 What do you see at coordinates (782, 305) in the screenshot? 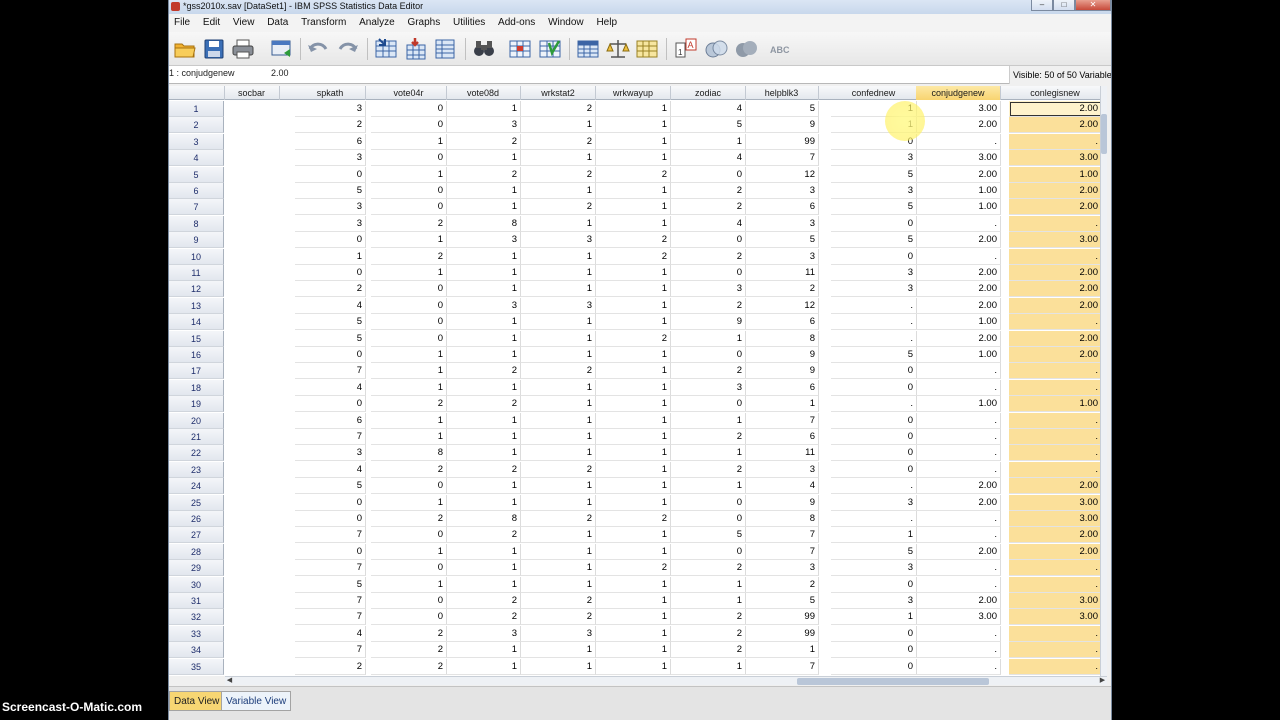
I see `cell-zodiac: 12` at bounding box center [782, 305].